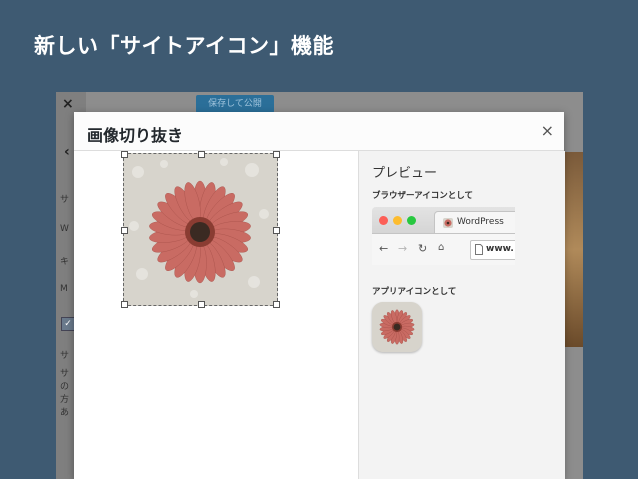  I want to click on background-fragment: 方, so click(65, 400).